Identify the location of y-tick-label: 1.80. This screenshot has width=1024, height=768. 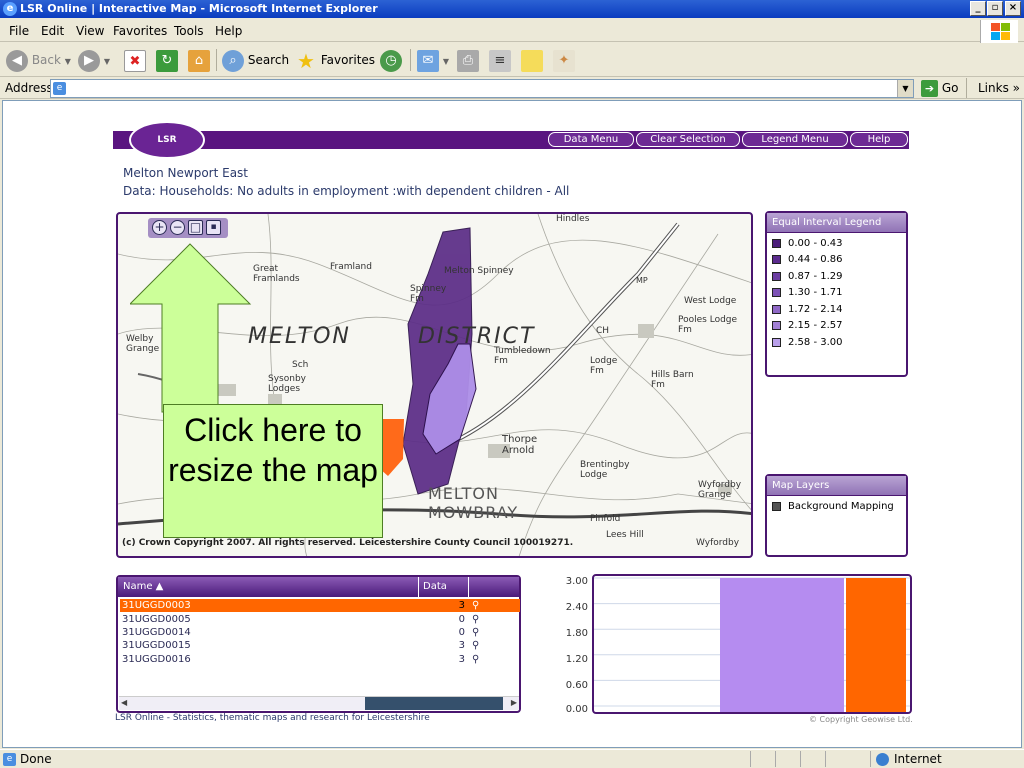
(576, 633).